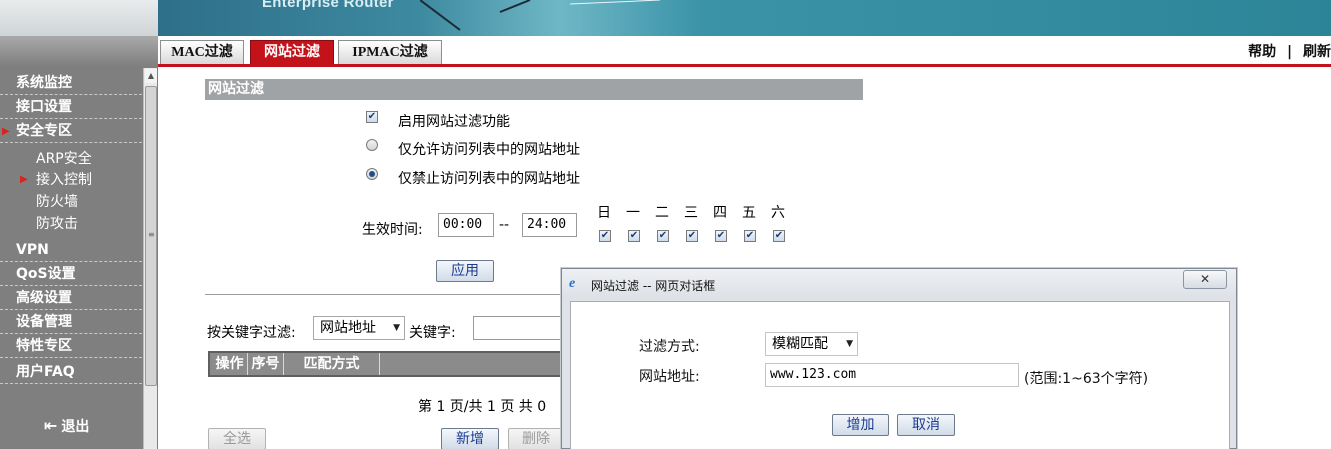 The image size is (1331, 449). Describe the element at coordinates (396, 328) in the screenshot. I see `chevron-down-icon: ▼` at that location.